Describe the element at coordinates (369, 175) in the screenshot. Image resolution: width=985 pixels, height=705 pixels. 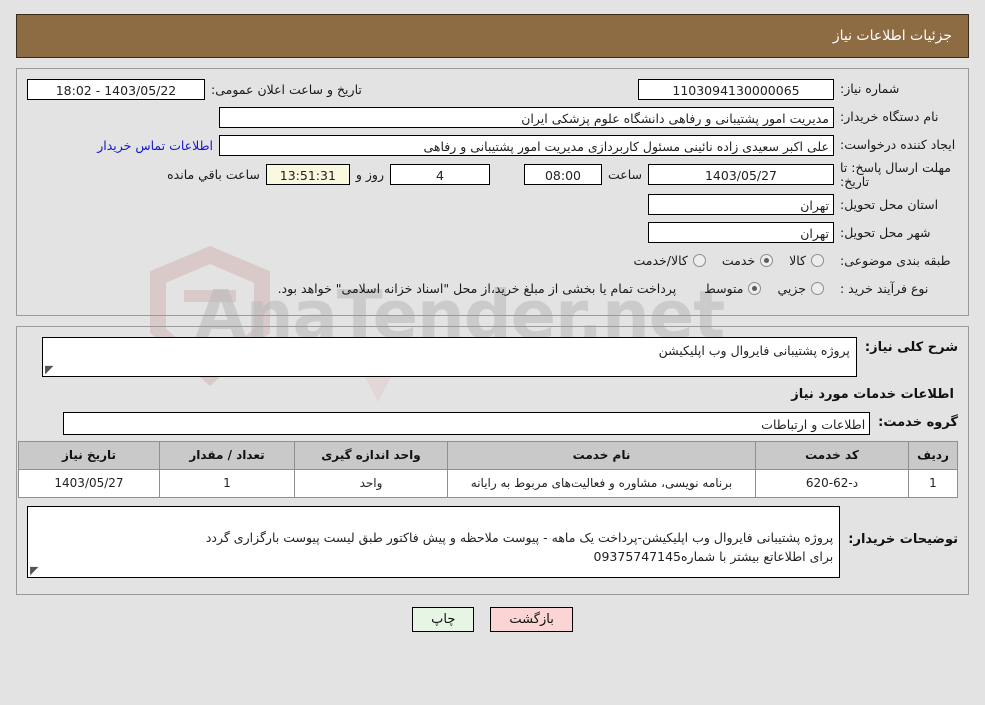
I see `label-day-and: روز و` at that location.